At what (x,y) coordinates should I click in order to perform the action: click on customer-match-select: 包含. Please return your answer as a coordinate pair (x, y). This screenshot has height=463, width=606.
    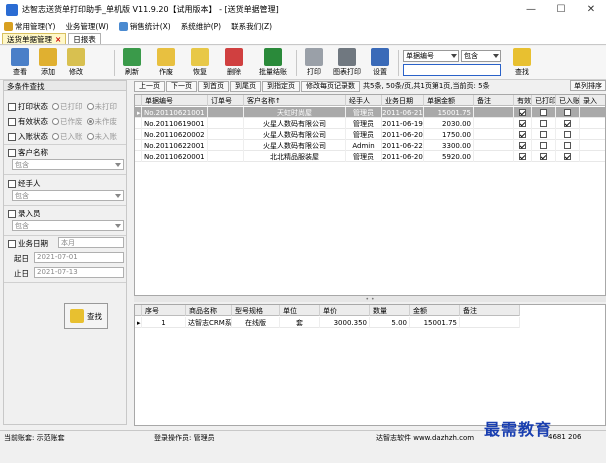
    Looking at the image, I should click on (68, 164).